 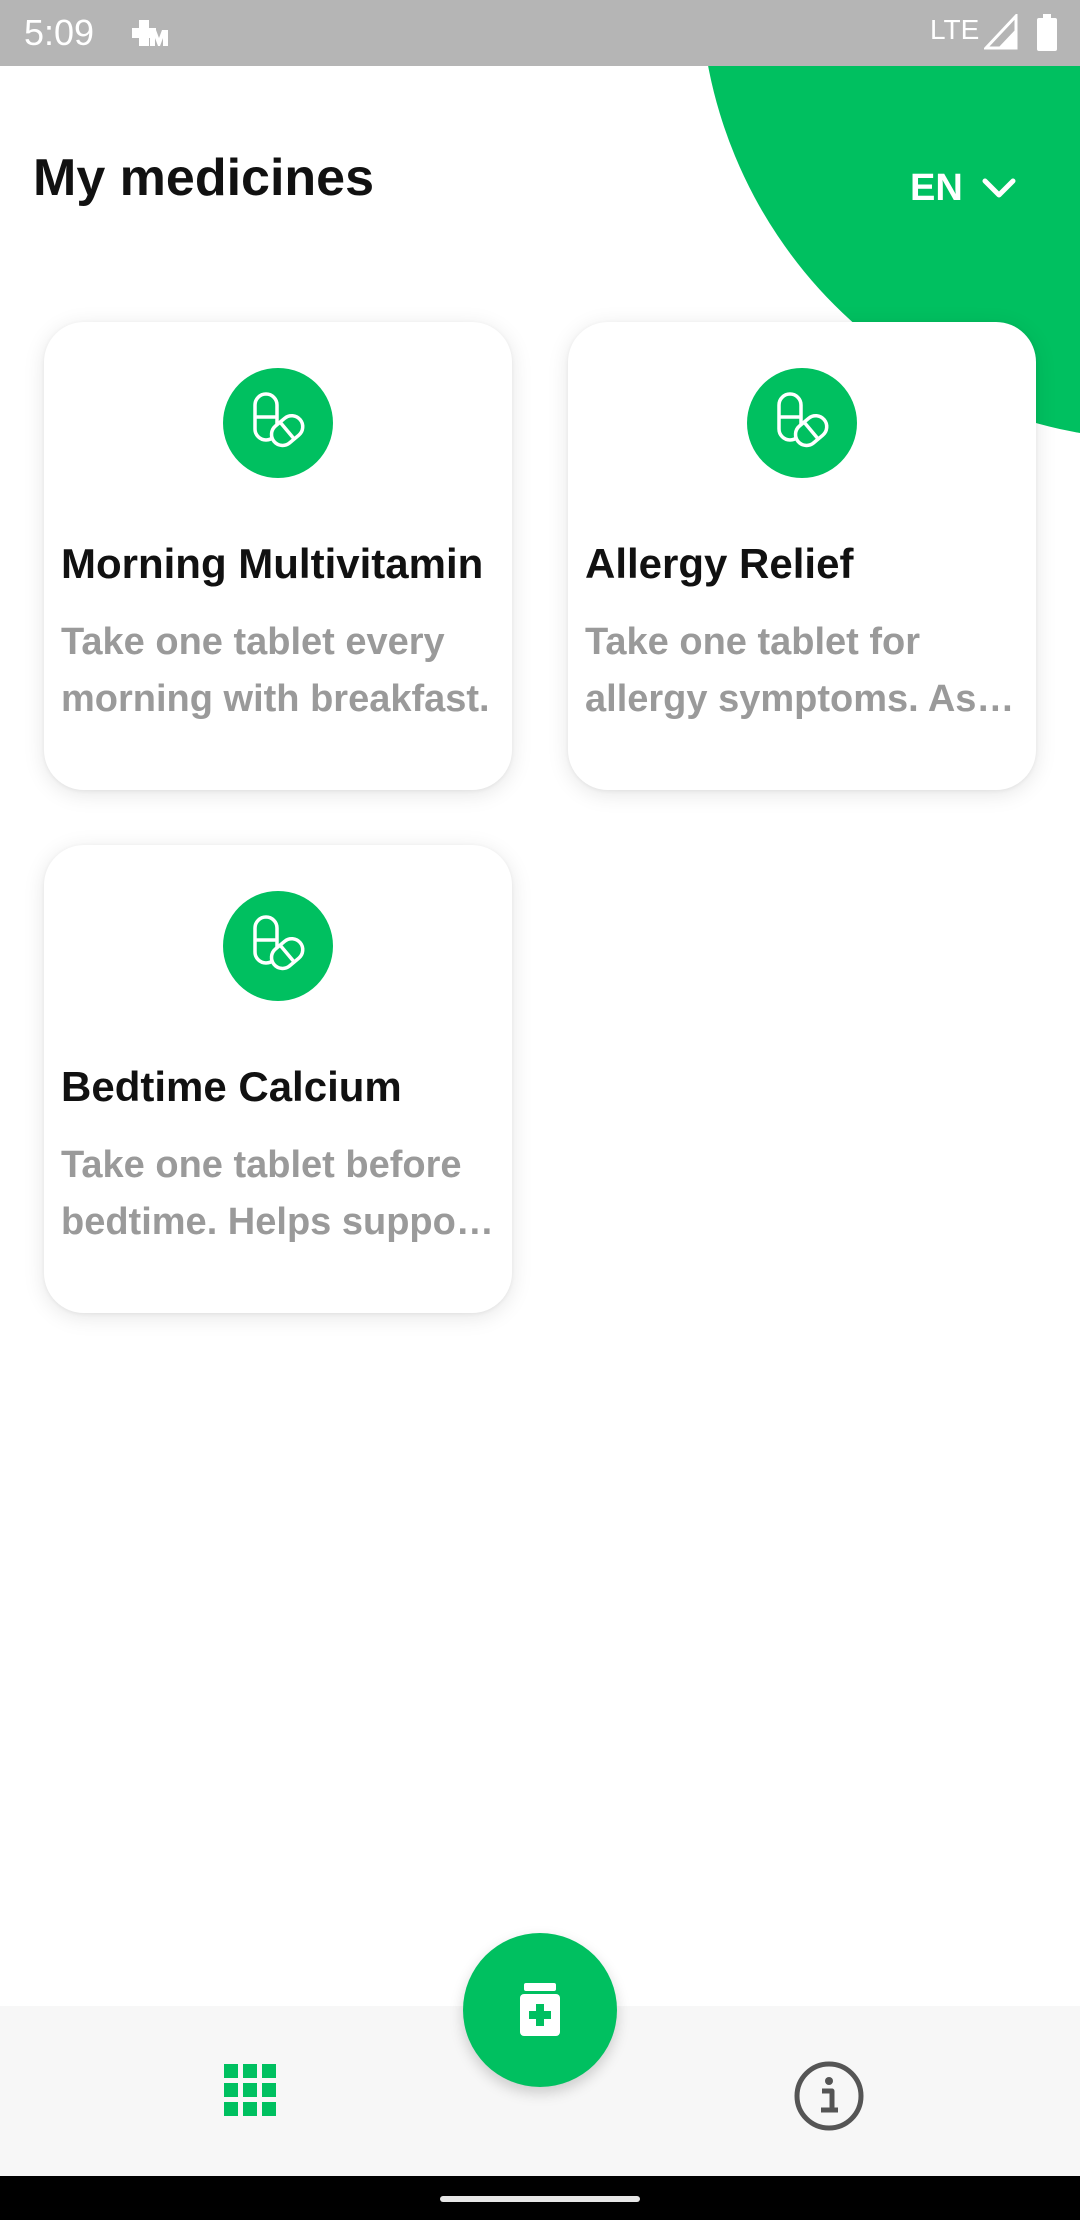 What do you see at coordinates (204, 178) in the screenshot?
I see `page-title: My medicines` at bounding box center [204, 178].